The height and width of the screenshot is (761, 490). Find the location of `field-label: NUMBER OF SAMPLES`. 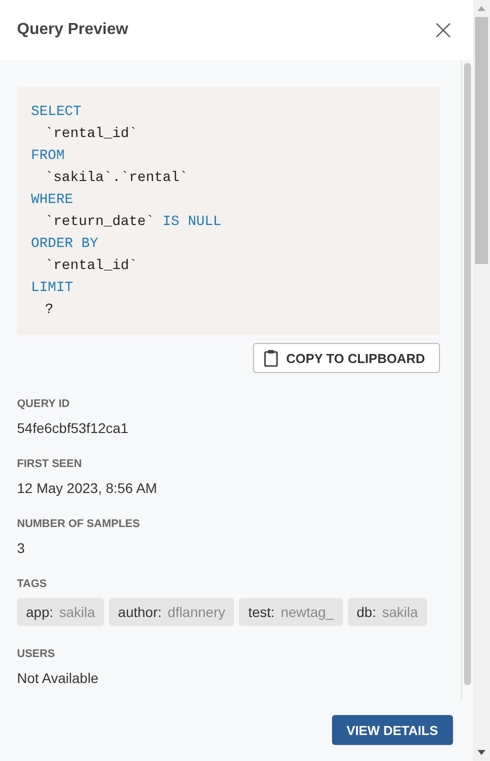

field-label: NUMBER OF SAMPLES is located at coordinates (79, 524).